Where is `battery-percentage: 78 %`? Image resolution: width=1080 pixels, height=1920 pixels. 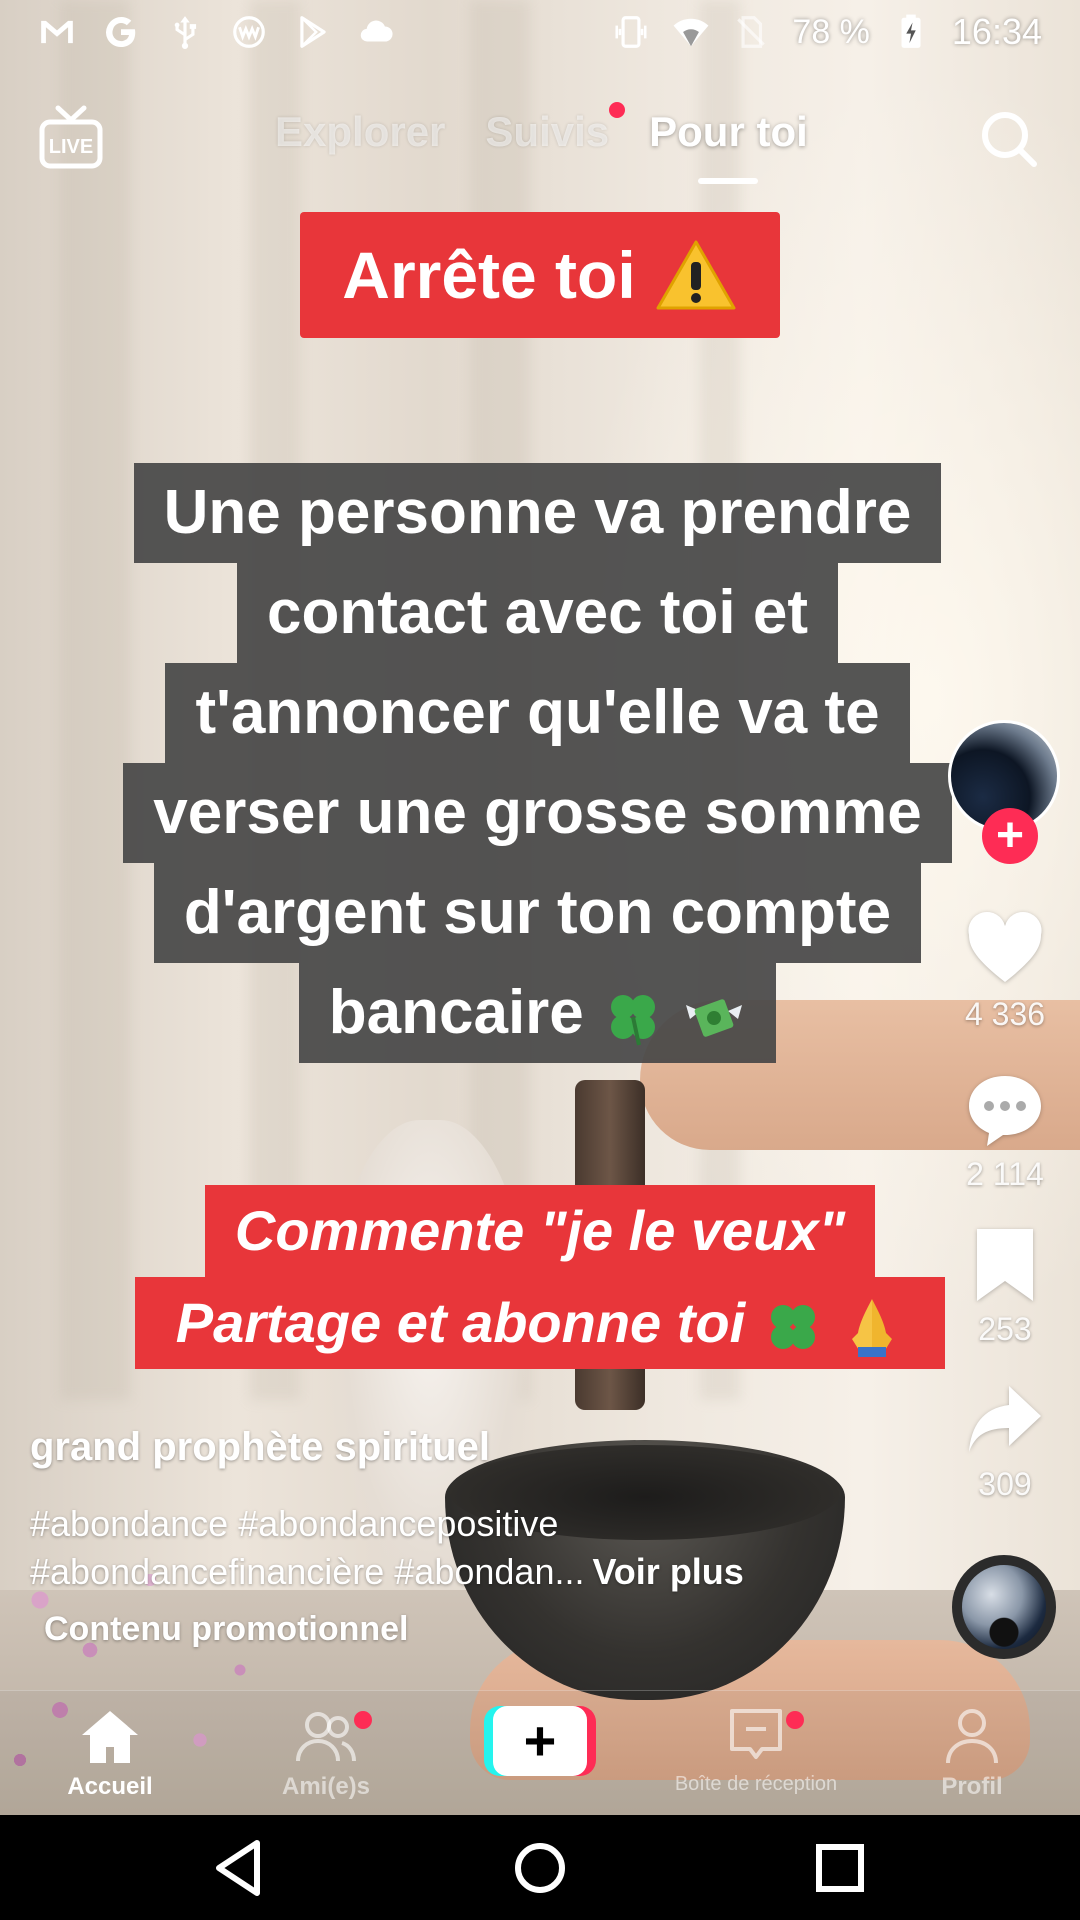 battery-percentage: 78 % is located at coordinates (831, 31).